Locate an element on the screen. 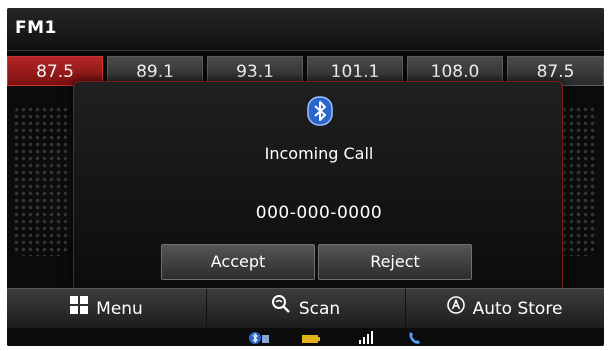 The height and width of the screenshot is (351, 611). softkey-bar: Menu Scan Auto Store is located at coordinates (305, 308).